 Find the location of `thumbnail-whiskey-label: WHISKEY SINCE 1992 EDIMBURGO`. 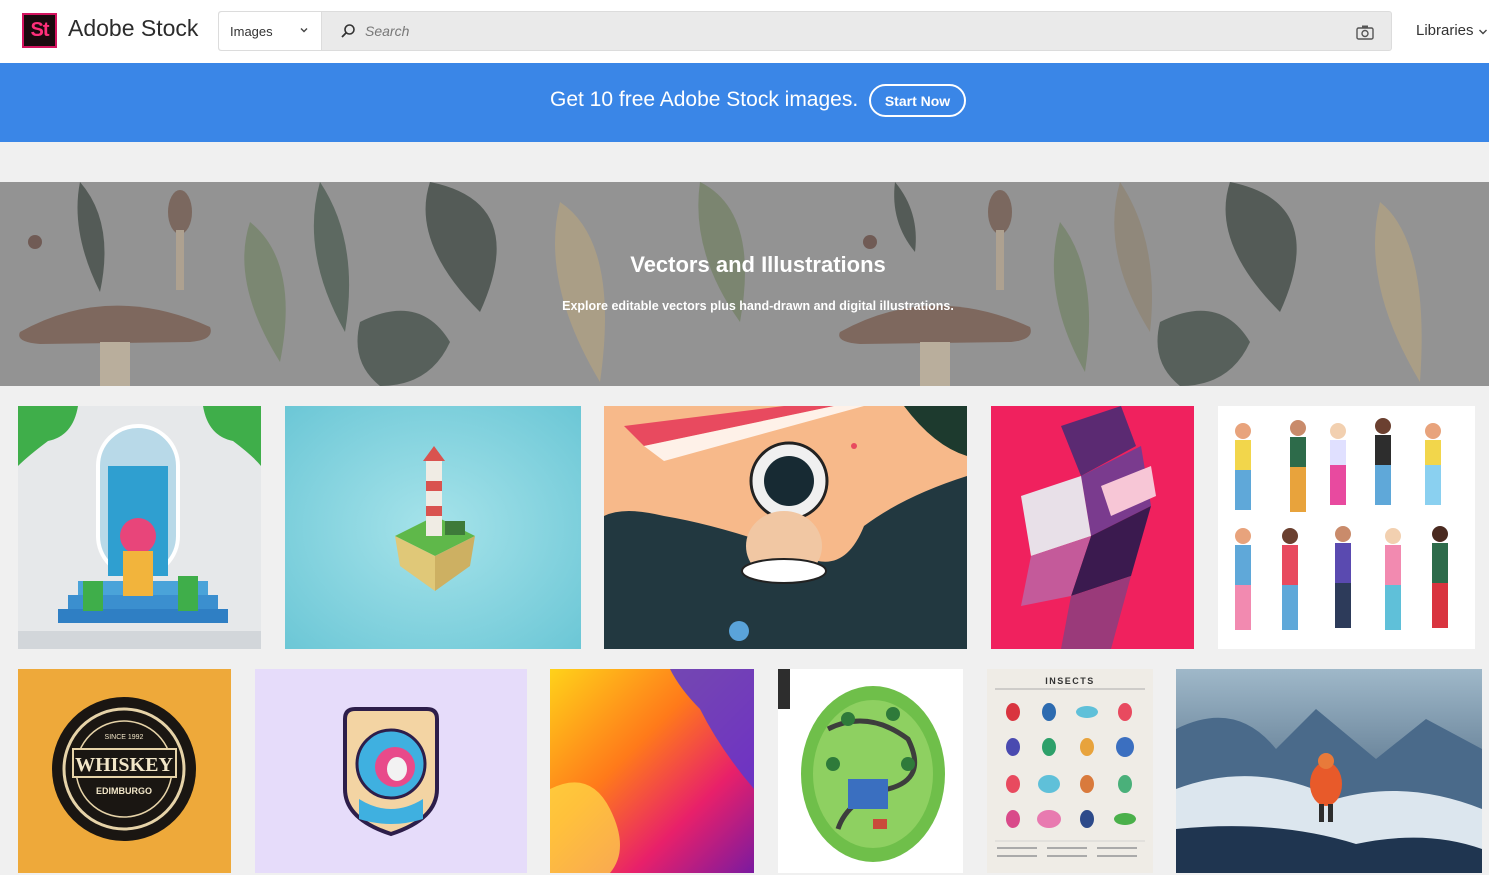

thumbnail-whiskey-label: WHISKEY SINCE 1992 EDIMBURGO is located at coordinates (124, 771).